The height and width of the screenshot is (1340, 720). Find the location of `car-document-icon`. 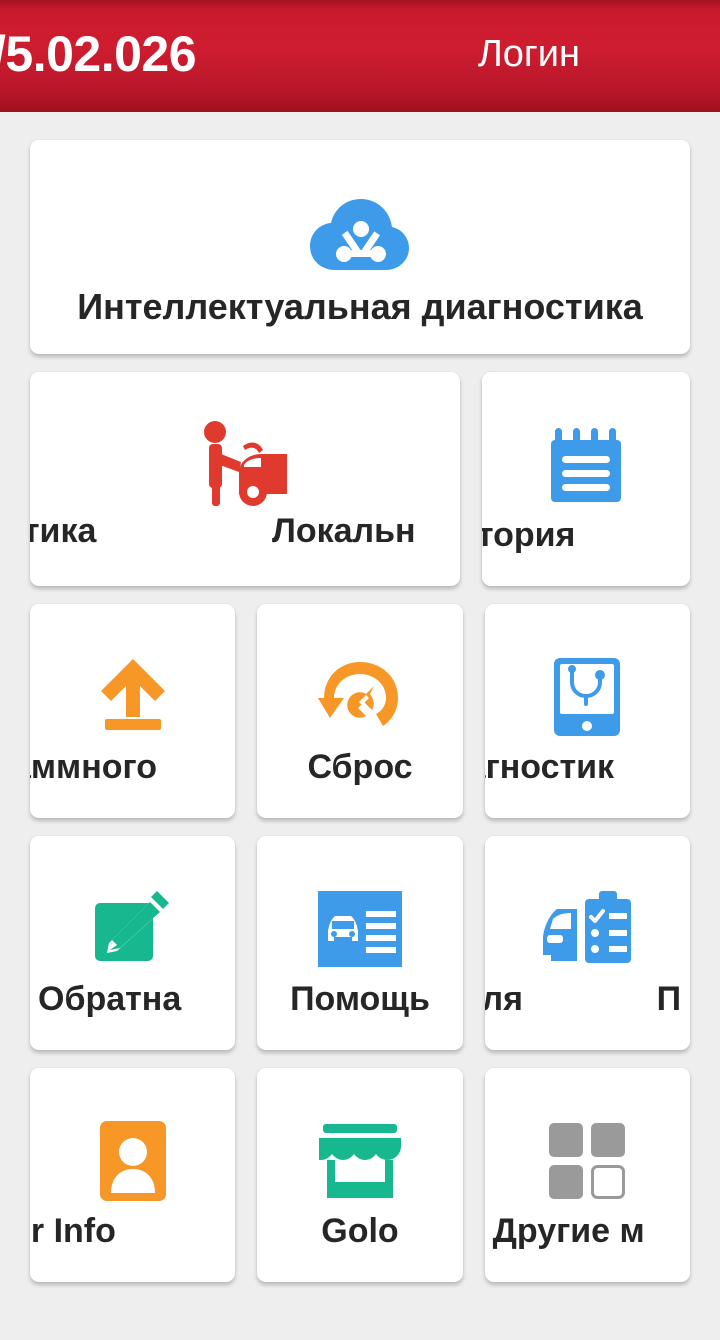

car-document-icon is located at coordinates (359, 929).